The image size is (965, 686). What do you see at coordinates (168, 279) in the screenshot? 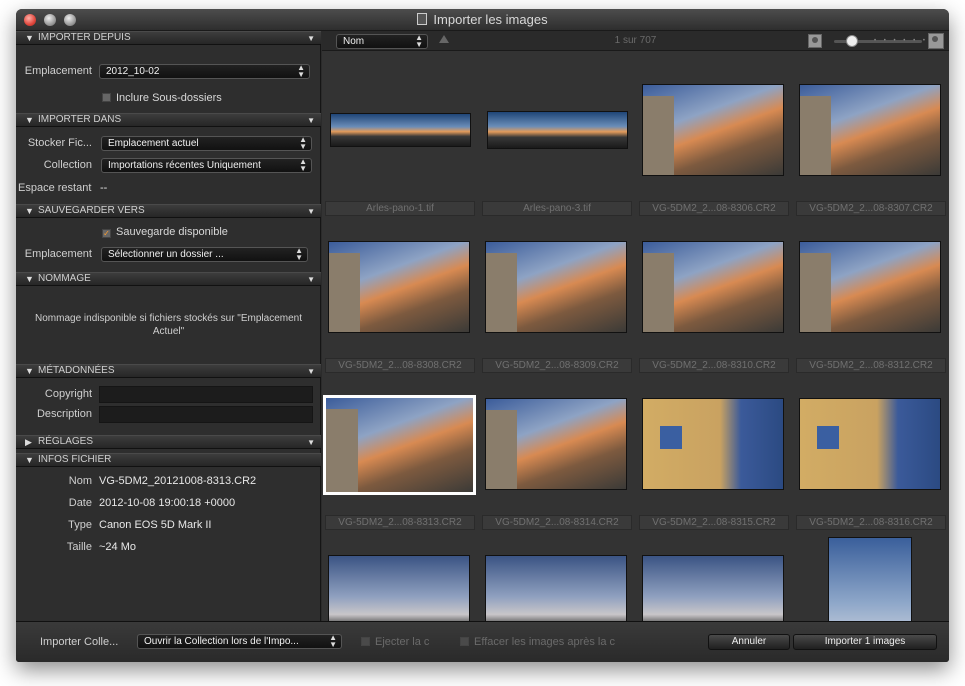
I see `section-naming: ▼ NOMMAGE ▼` at bounding box center [168, 279].